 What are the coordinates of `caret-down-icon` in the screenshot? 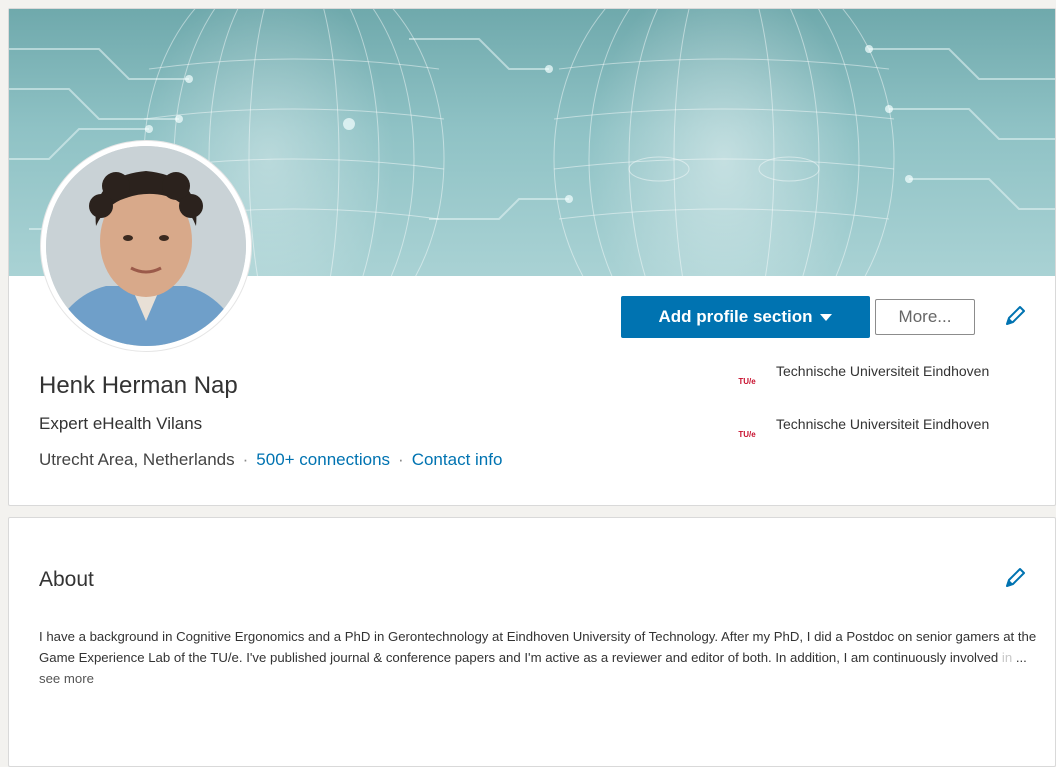 It's located at (826, 317).